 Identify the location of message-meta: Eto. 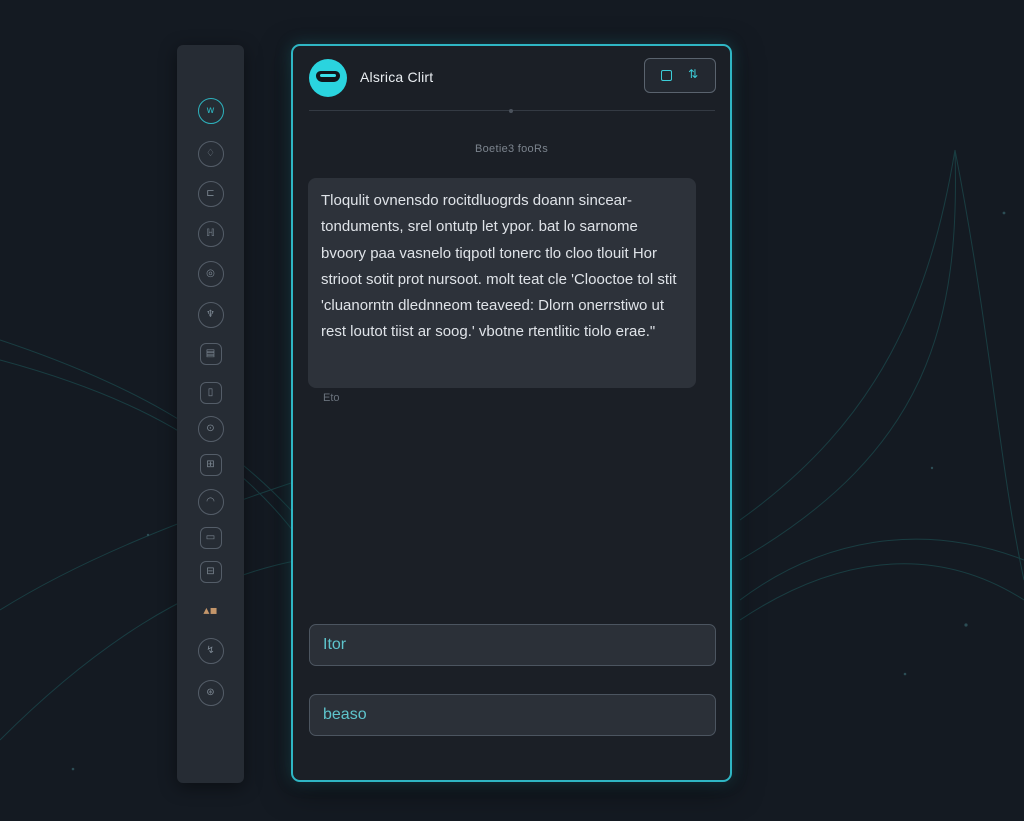
(331, 398).